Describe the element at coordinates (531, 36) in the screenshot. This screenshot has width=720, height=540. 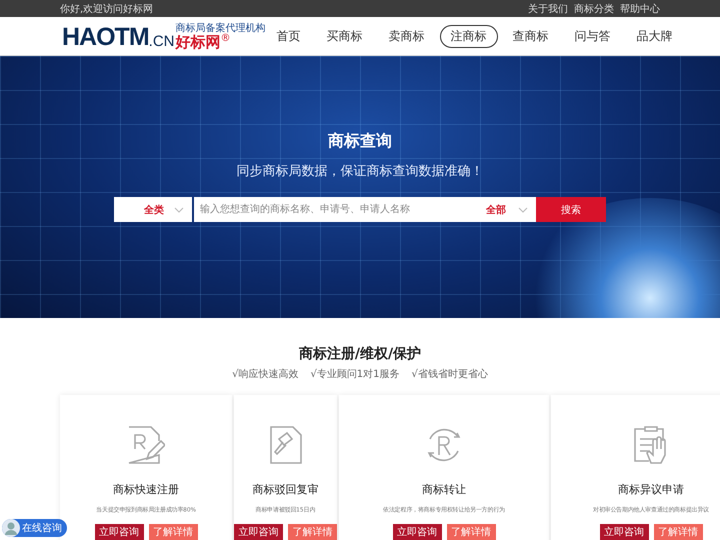
I see `nav-item: 查商标` at that location.